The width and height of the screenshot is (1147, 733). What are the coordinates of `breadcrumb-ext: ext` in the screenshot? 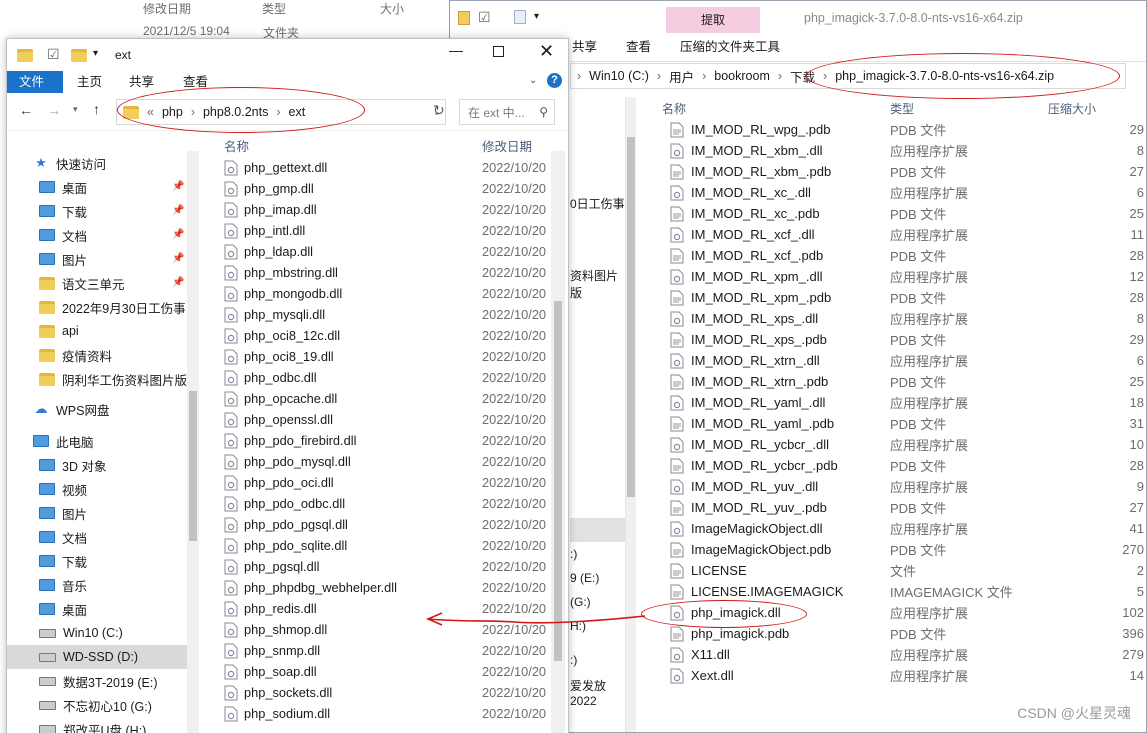 It's located at (297, 112).